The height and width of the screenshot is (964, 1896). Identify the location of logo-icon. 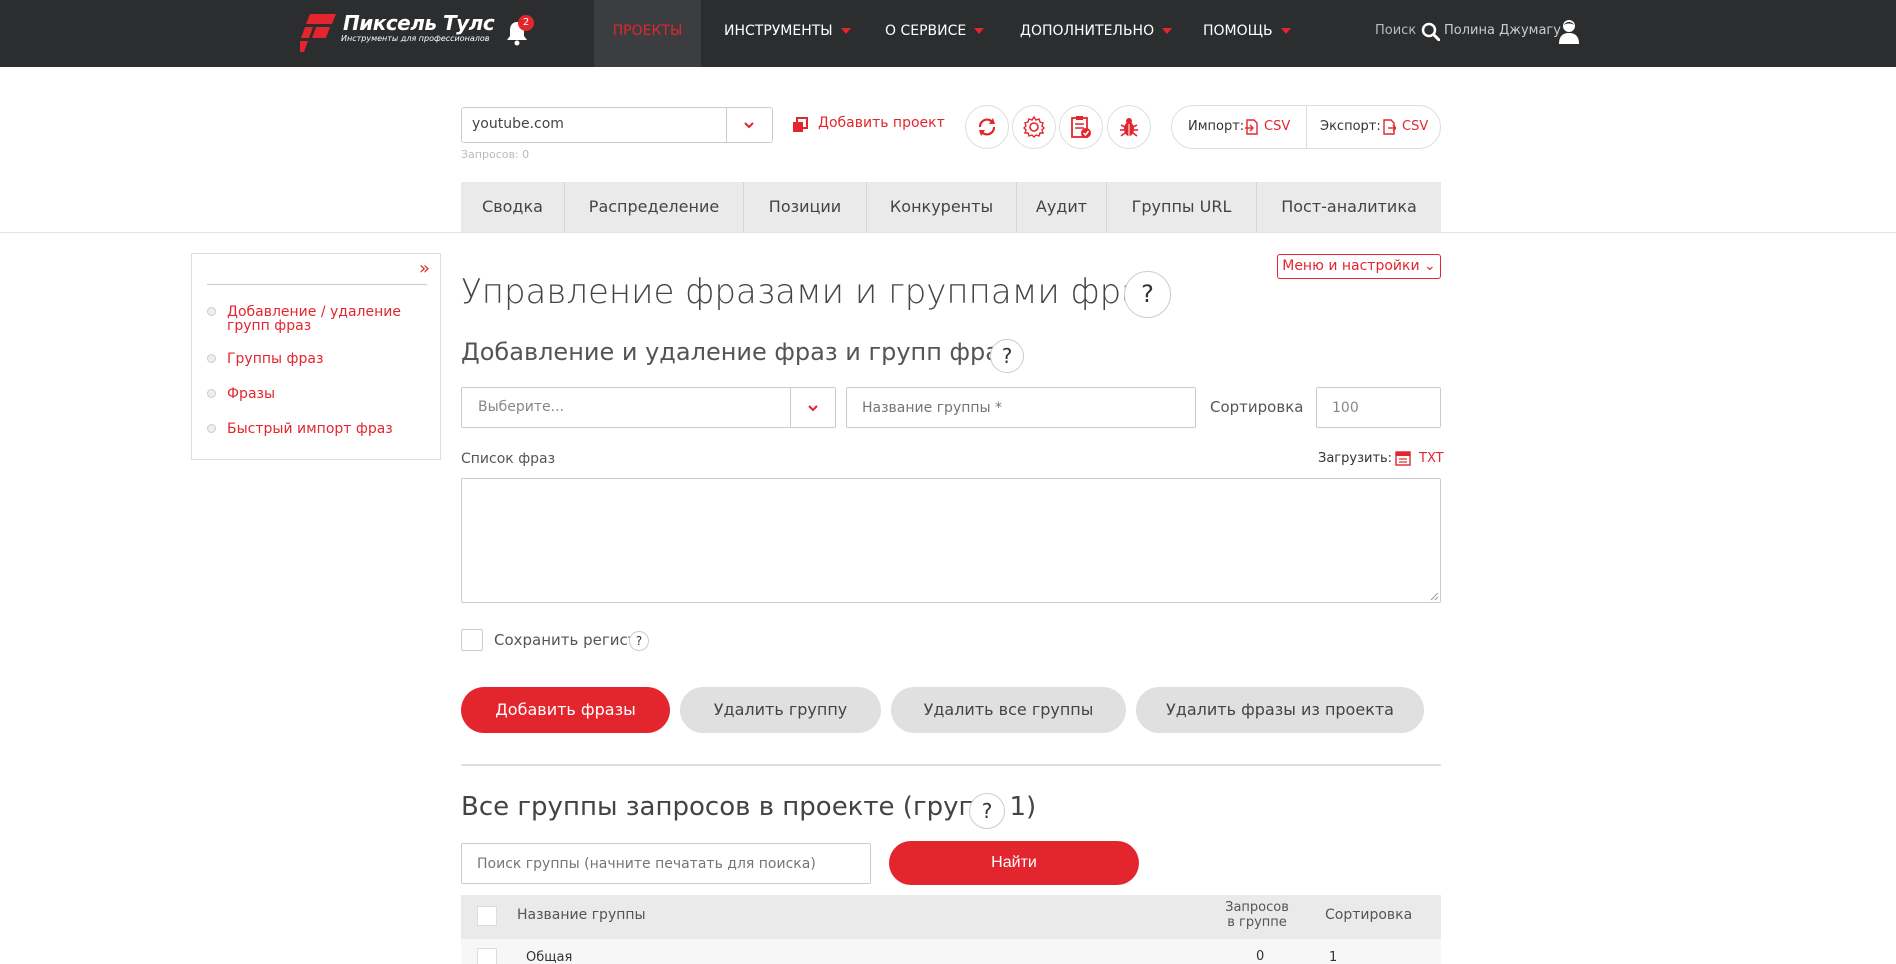
(318, 33).